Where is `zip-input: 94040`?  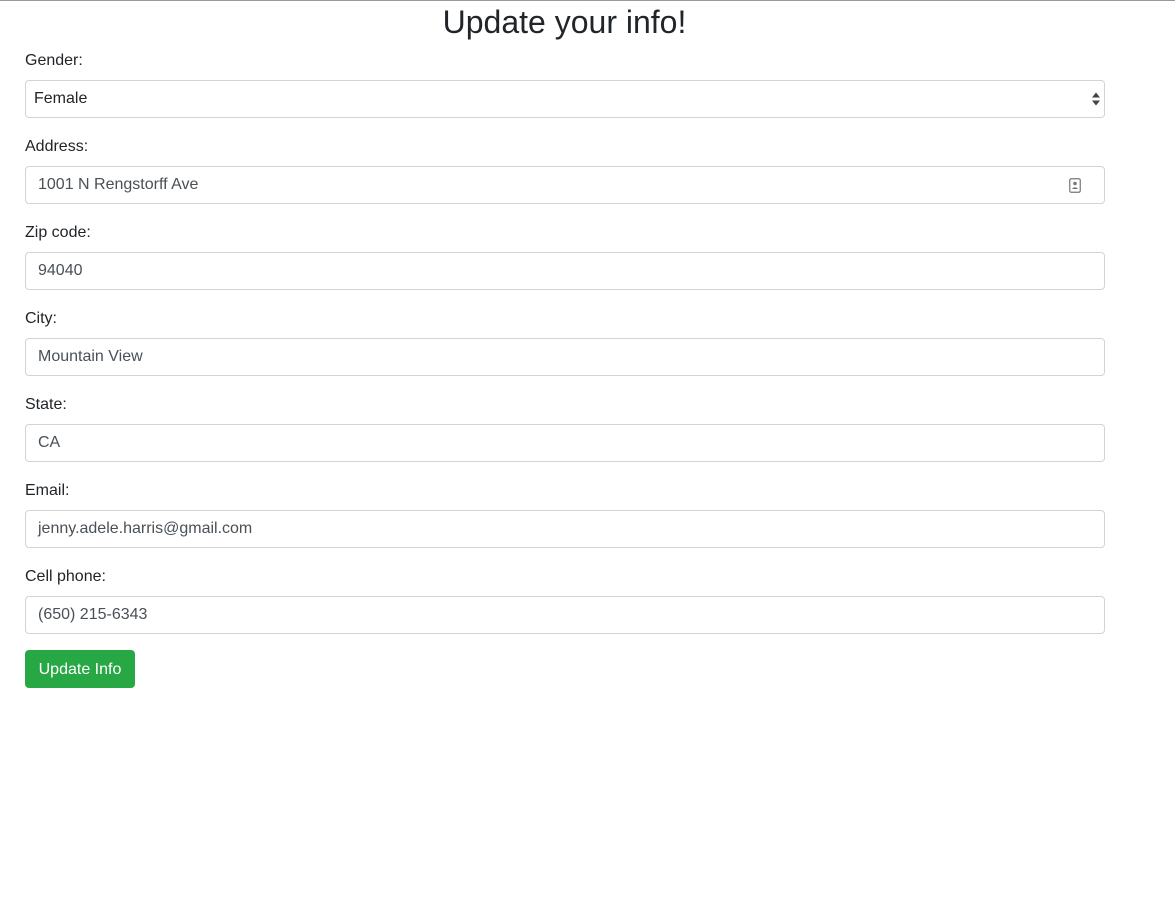 zip-input: 94040 is located at coordinates (565, 271).